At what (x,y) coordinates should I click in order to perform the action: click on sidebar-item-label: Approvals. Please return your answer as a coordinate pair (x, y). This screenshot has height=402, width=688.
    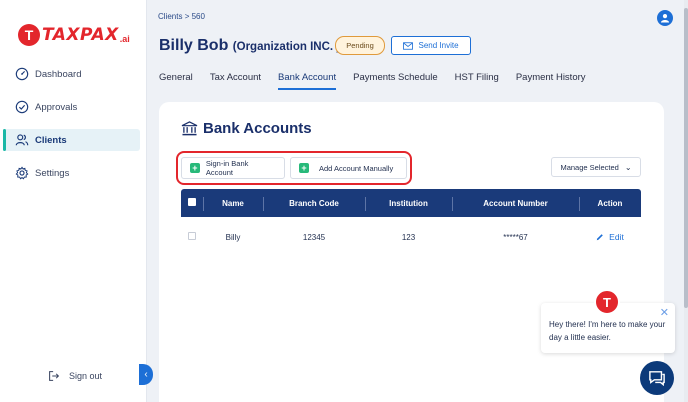
    Looking at the image, I should click on (56, 107).